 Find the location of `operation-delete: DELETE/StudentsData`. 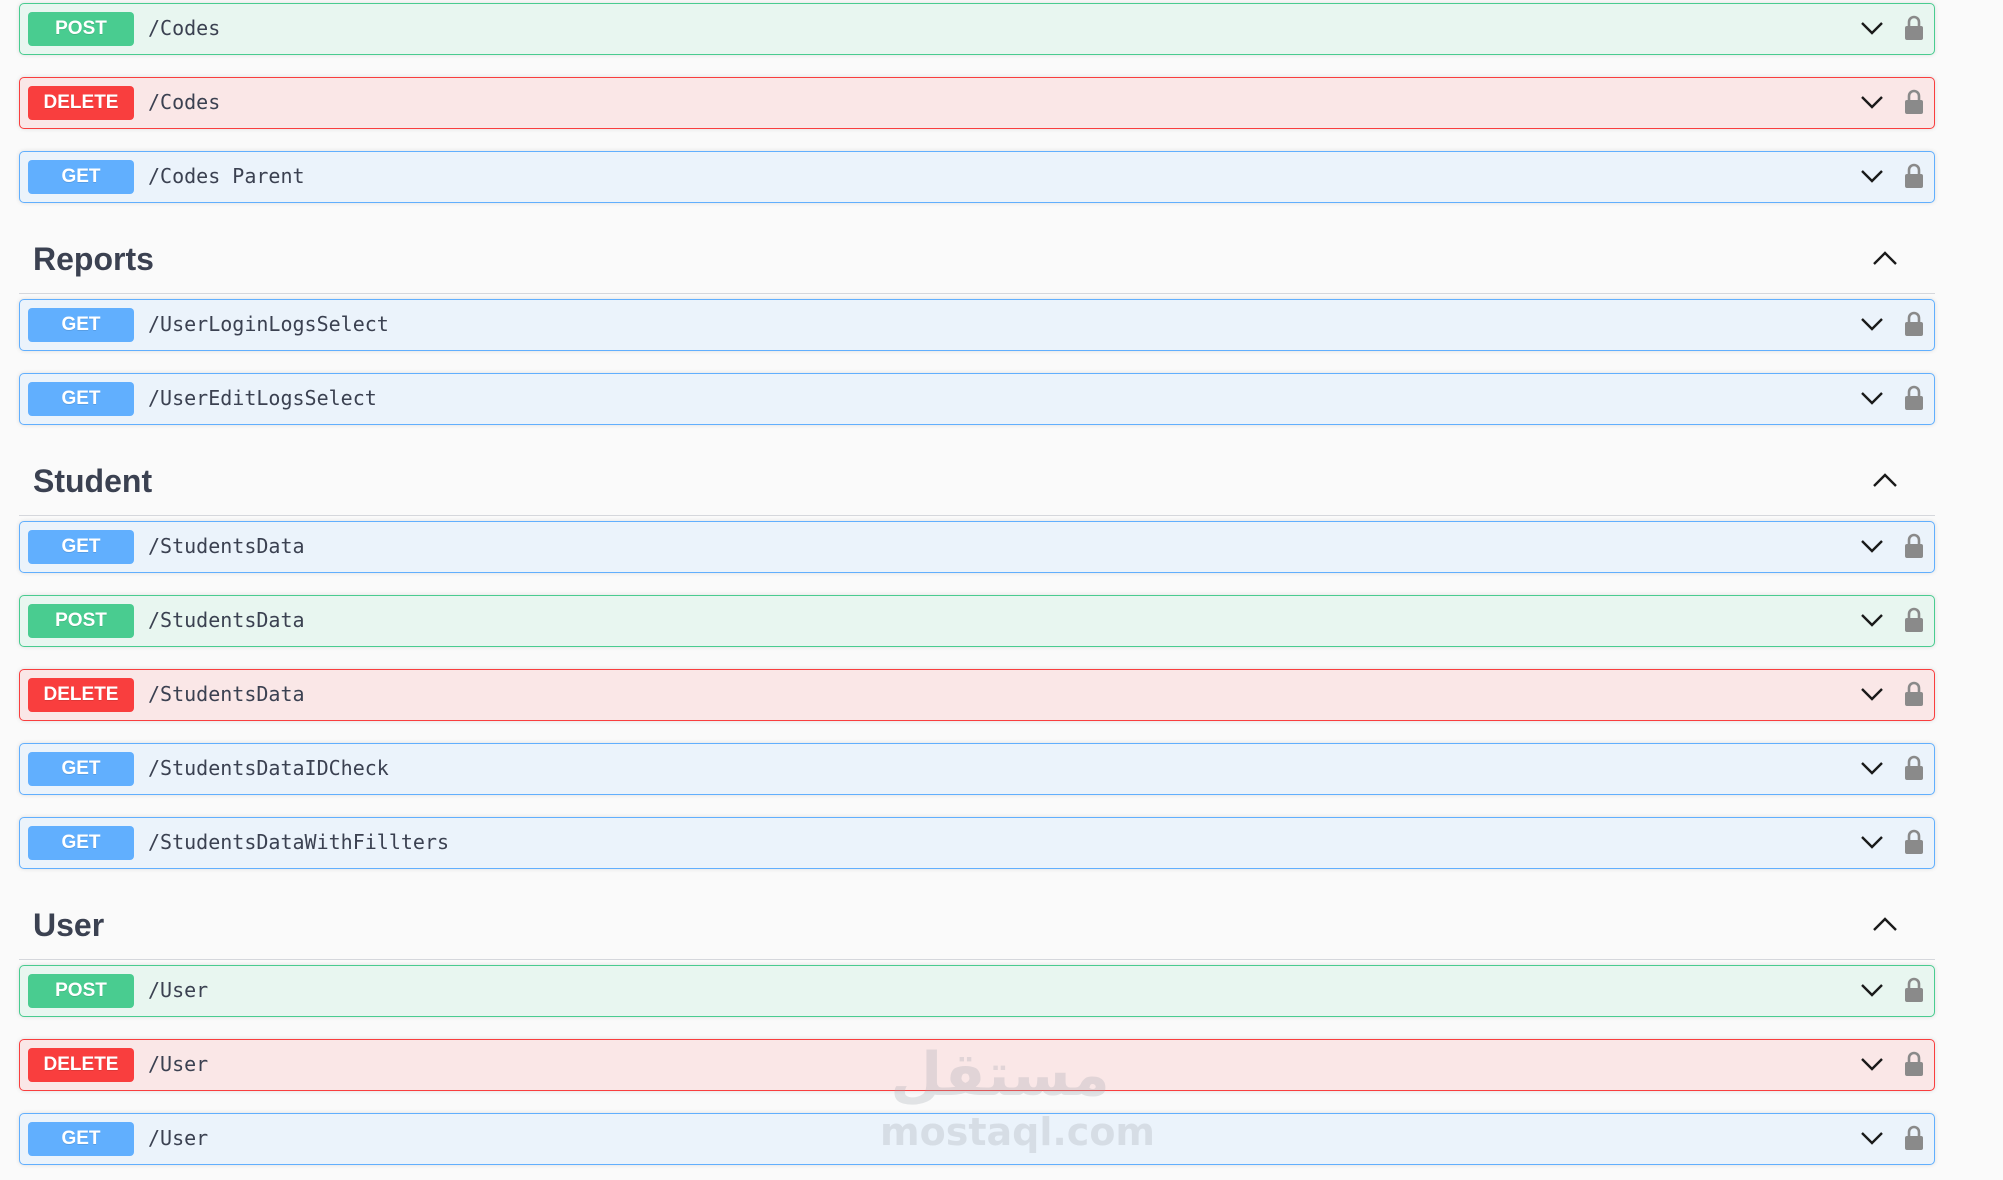

operation-delete: DELETE/StudentsData is located at coordinates (977, 695).